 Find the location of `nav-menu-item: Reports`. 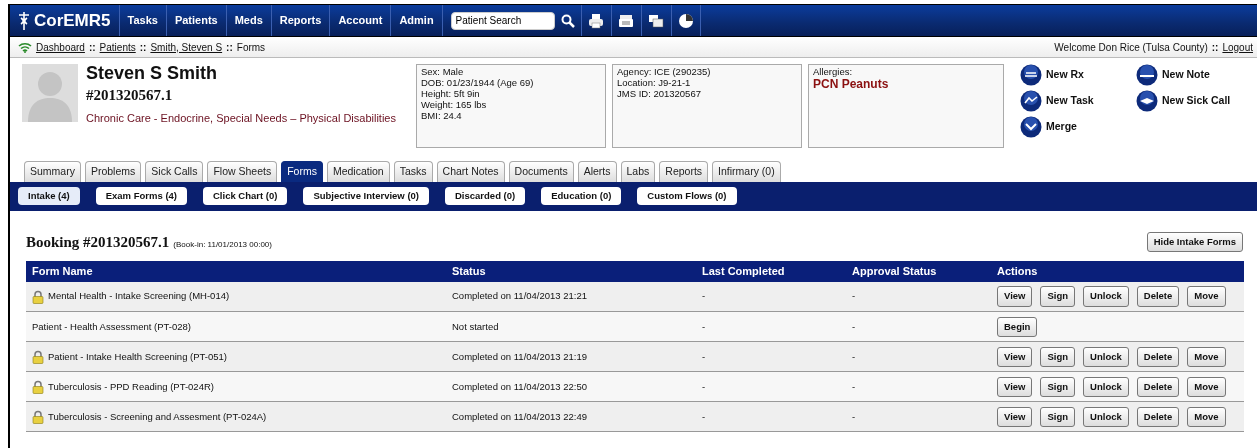

nav-menu-item: Reports is located at coordinates (300, 20).